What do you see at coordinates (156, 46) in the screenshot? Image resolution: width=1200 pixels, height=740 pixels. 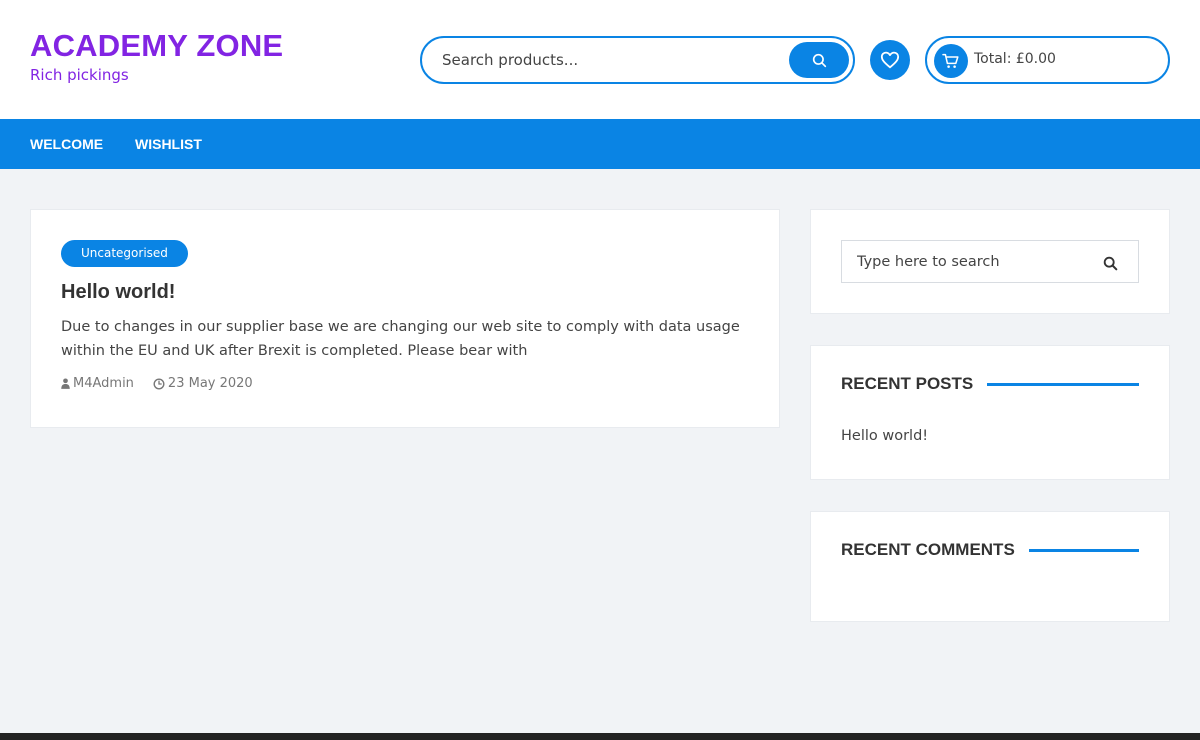 I see `site-title: ACADEMY ZONE` at bounding box center [156, 46].